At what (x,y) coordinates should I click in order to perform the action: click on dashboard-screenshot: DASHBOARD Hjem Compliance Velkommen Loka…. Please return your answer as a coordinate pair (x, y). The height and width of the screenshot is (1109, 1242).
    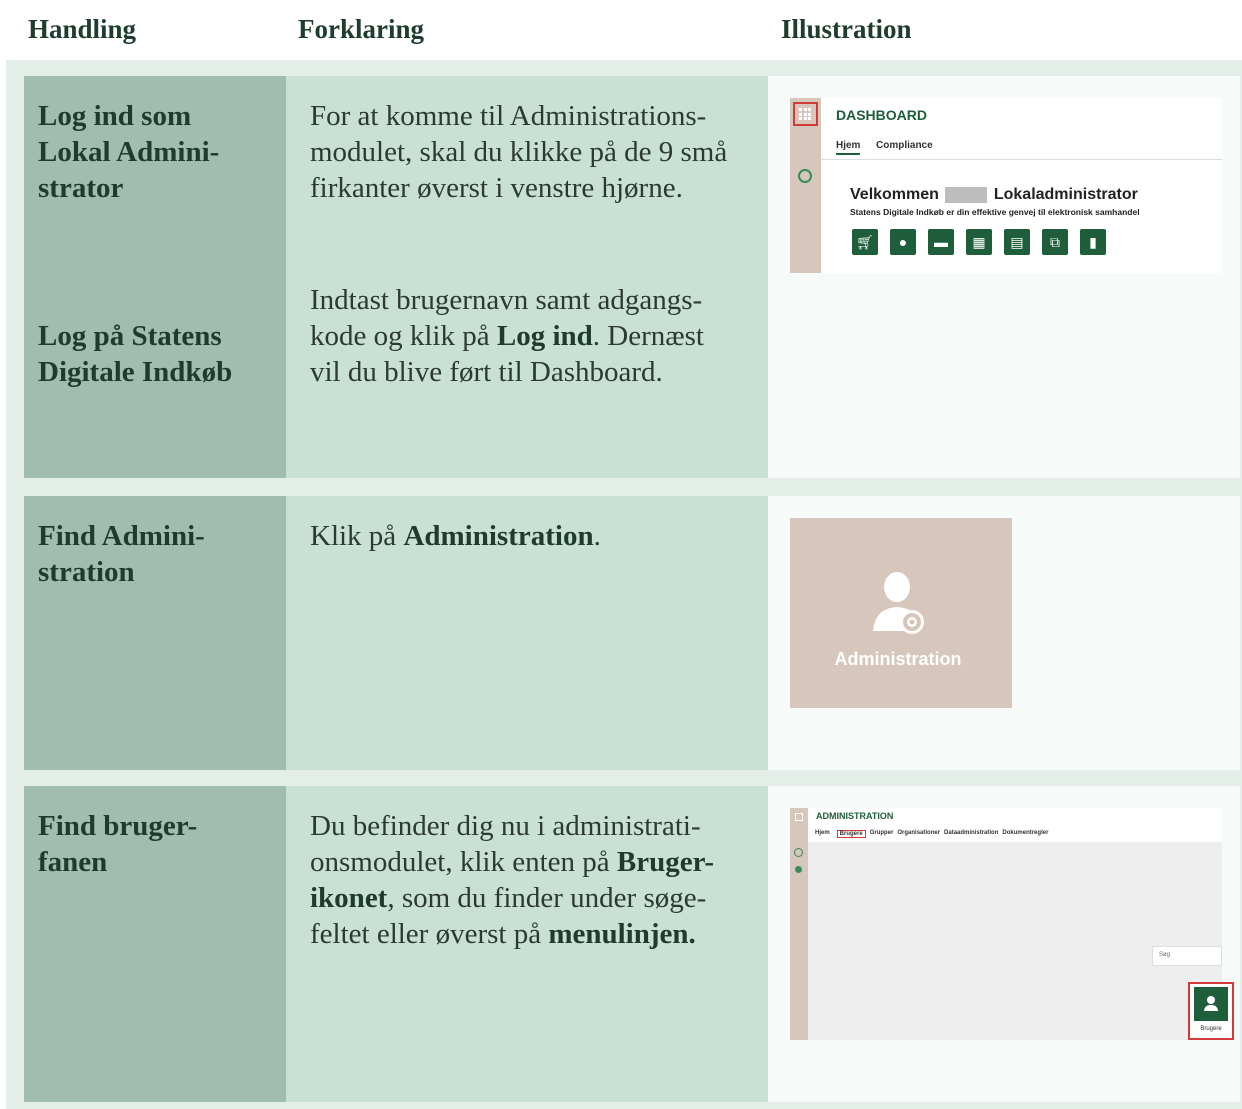
    Looking at the image, I should click on (1006, 185).